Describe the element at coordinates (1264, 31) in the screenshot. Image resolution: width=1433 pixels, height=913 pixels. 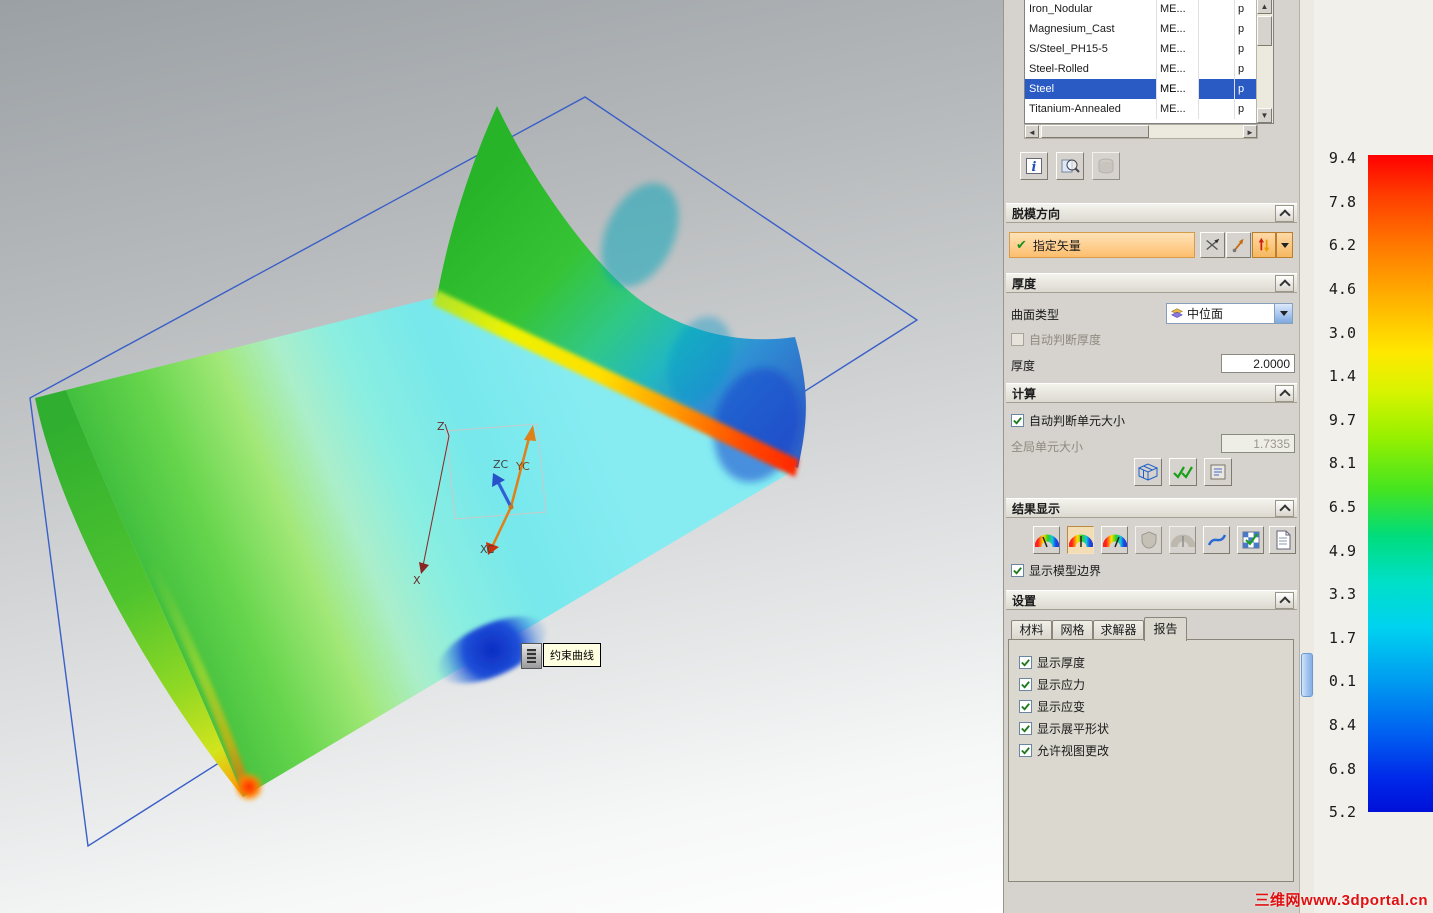
I see `vscroll-thumb` at that location.